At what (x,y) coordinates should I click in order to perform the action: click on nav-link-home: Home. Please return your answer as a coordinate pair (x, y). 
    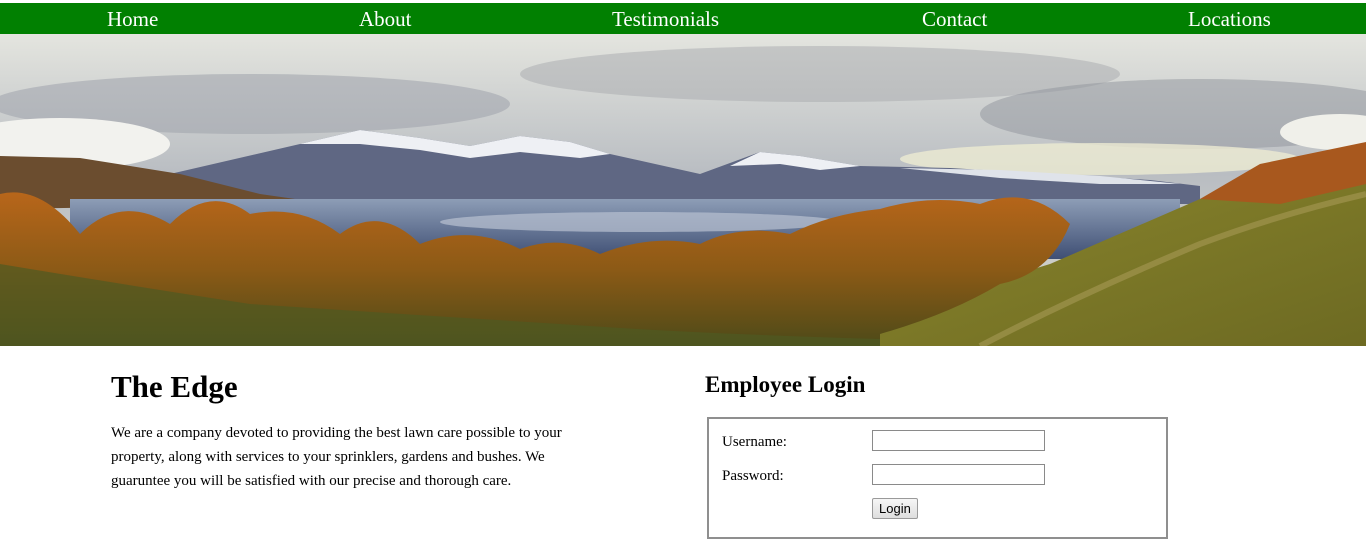
    Looking at the image, I should click on (132, 19).